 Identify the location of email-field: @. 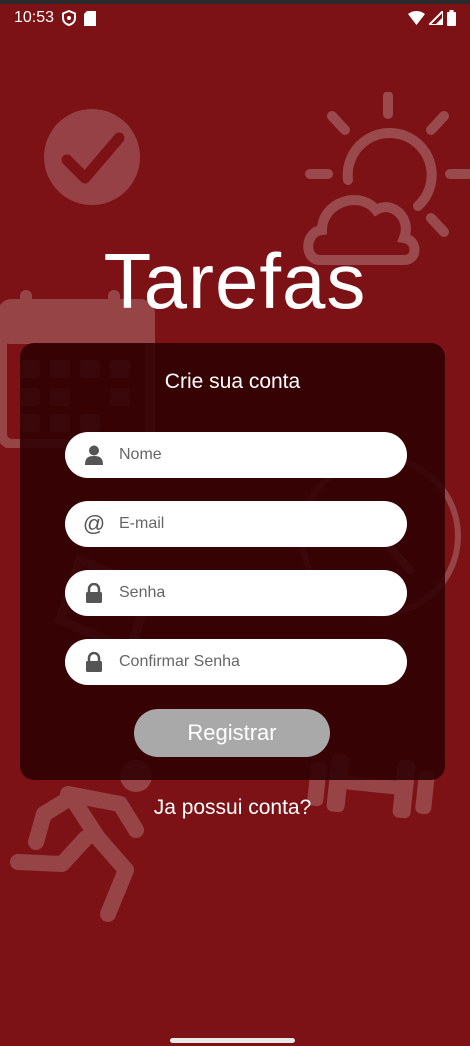
(236, 524).